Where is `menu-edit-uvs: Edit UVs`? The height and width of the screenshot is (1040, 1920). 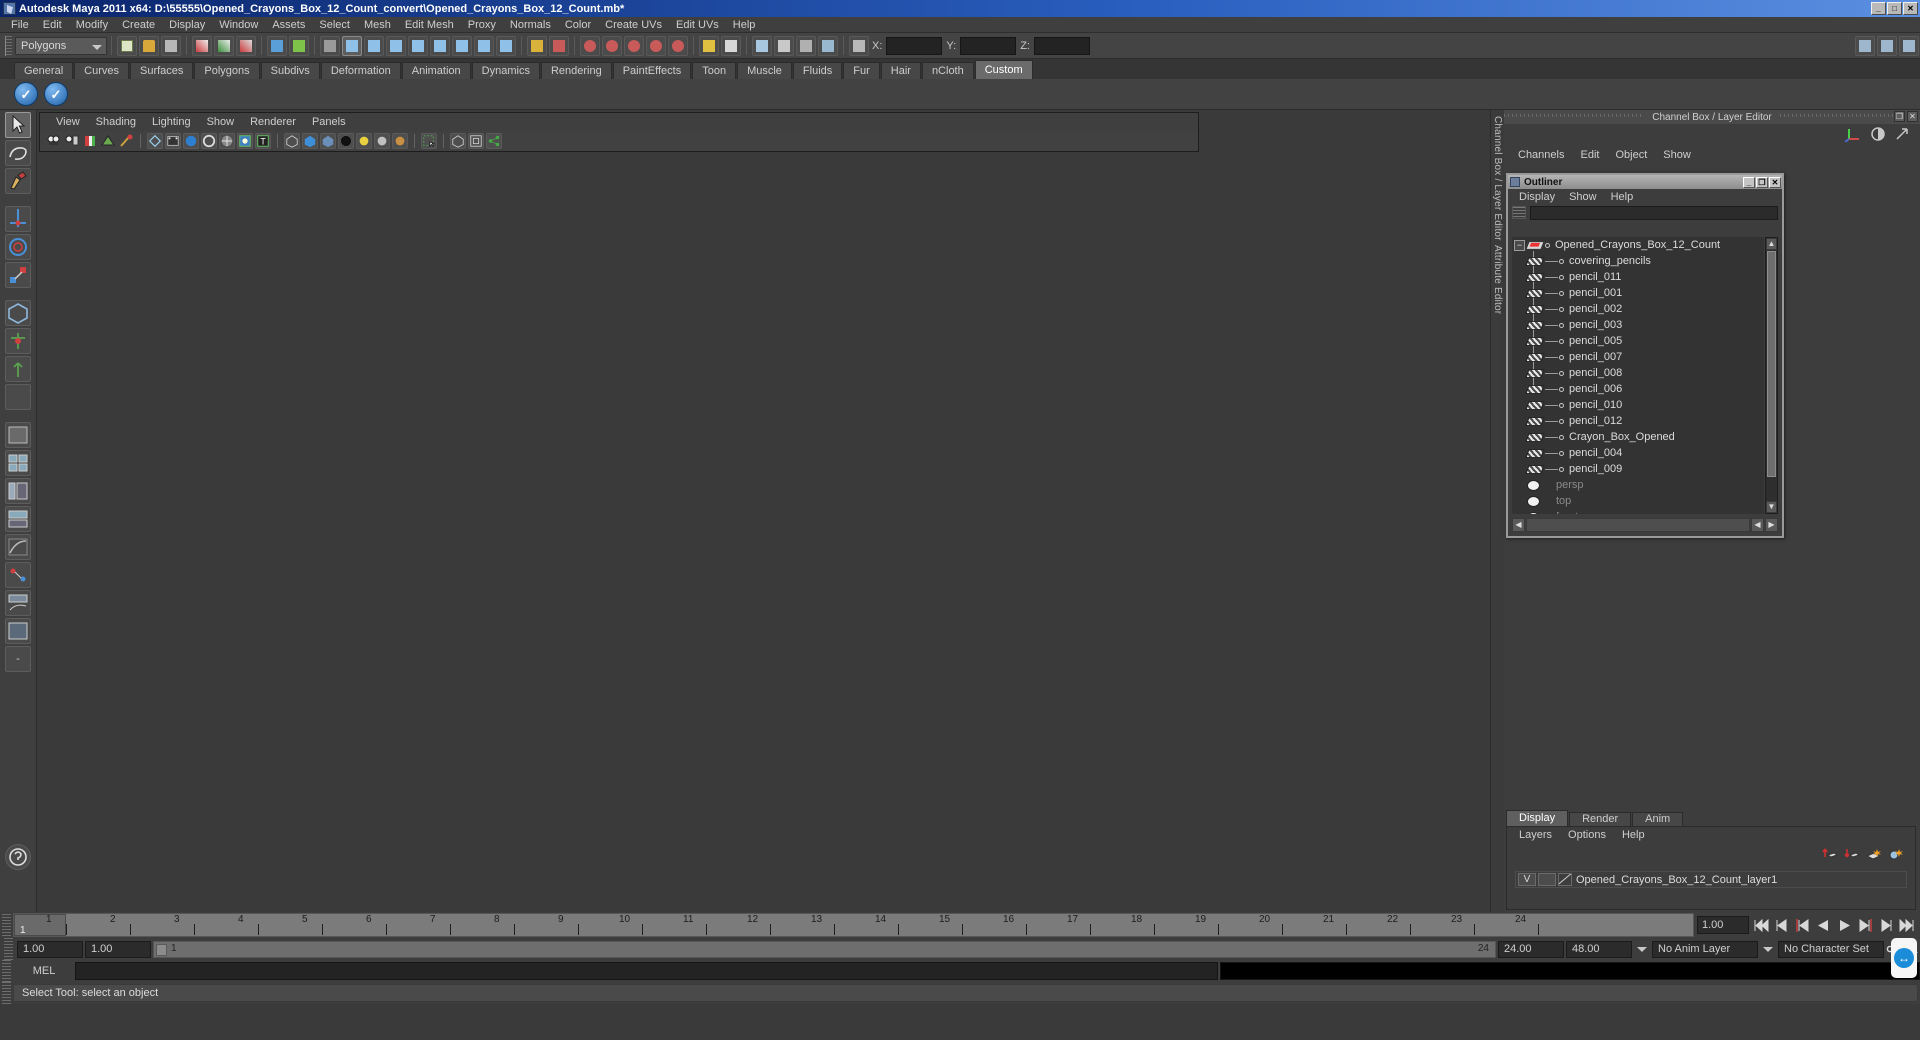
menu-edit-uvs: Edit UVs is located at coordinates (697, 25).